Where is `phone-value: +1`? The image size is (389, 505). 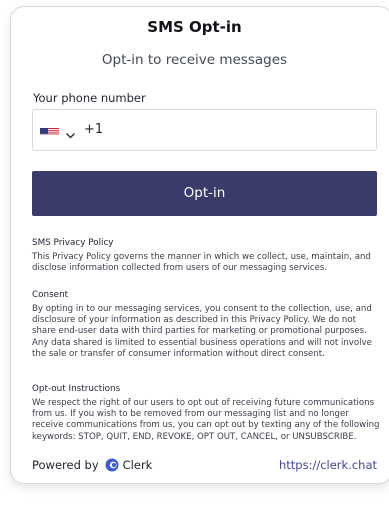
phone-value: +1 is located at coordinates (93, 129).